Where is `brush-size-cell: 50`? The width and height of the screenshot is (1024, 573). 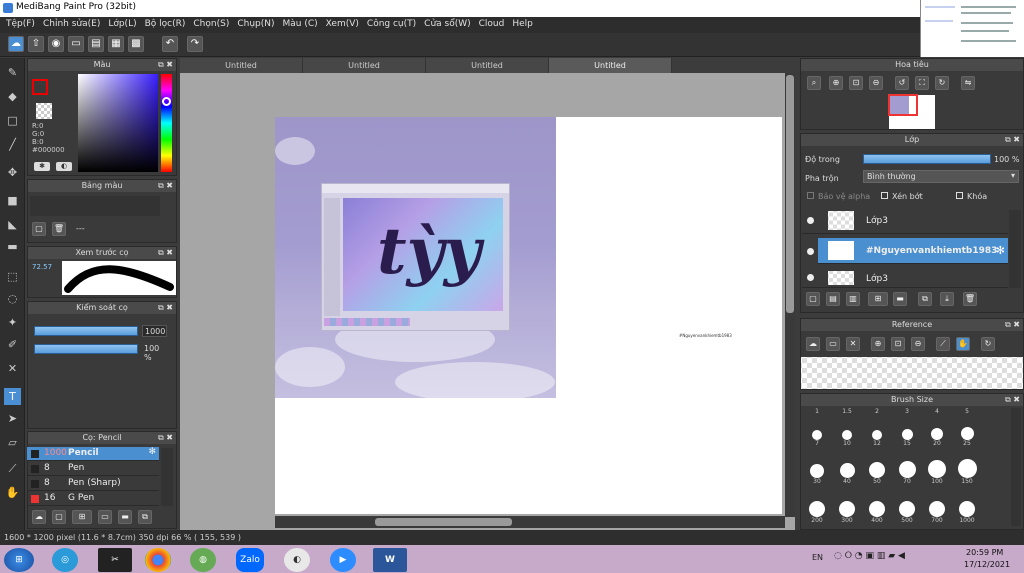
brush-size-cell: 50 is located at coordinates (877, 471).